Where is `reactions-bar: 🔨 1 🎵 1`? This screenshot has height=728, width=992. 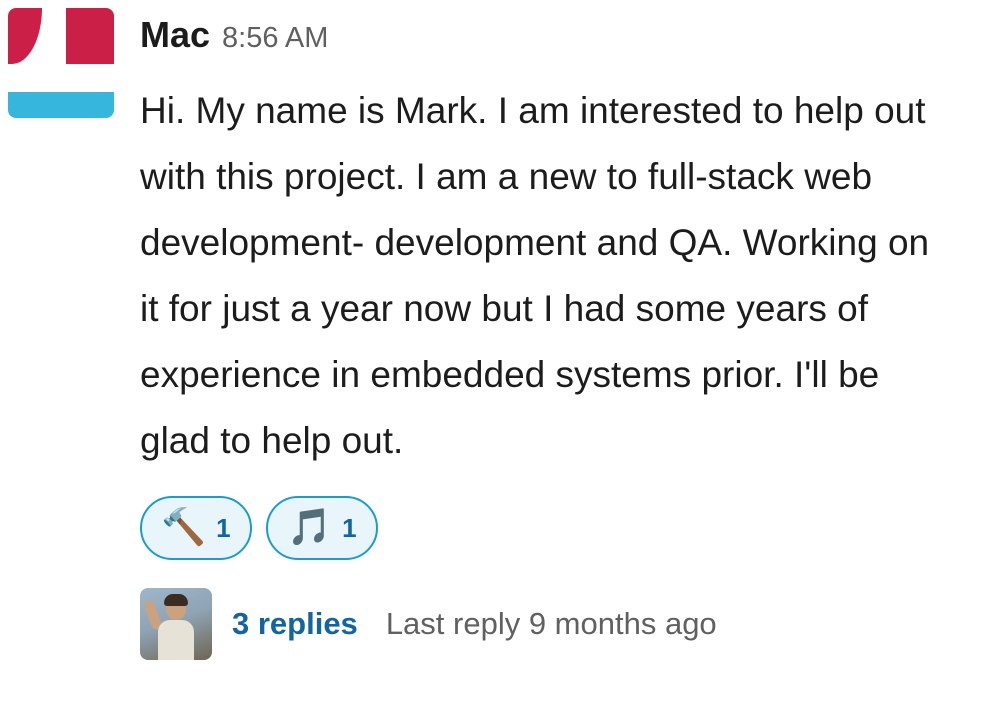
reactions-bar: 🔨 1 🎵 1 is located at coordinates (555, 528).